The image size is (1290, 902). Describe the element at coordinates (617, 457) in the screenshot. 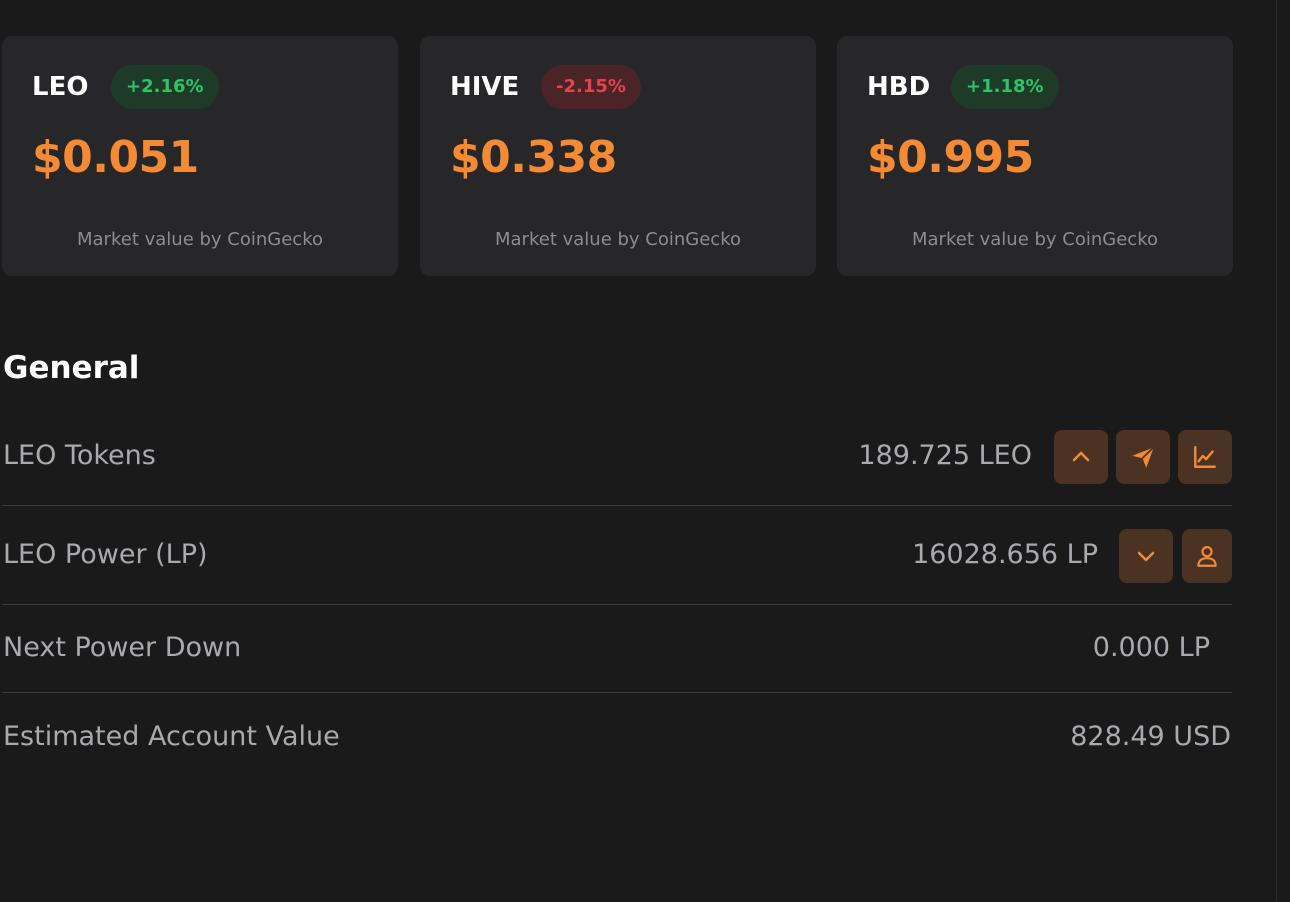

I see `row-leo-tokens: LEO Tokens 189.725 LEO` at that location.